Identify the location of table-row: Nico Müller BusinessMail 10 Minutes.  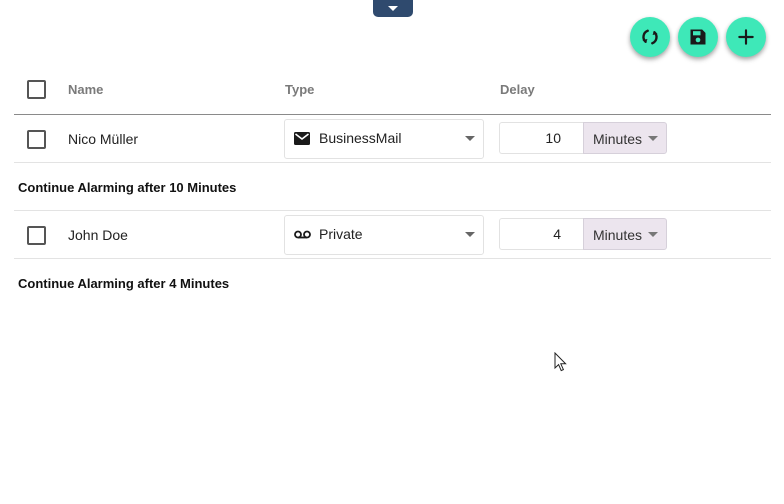
(392, 139).